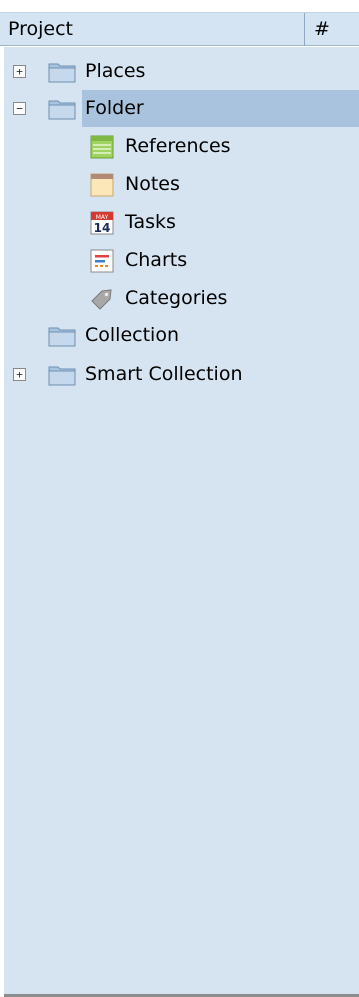 The width and height of the screenshot is (359, 997). What do you see at coordinates (332, 29) in the screenshot?
I see `count-column-header: #` at bounding box center [332, 29].